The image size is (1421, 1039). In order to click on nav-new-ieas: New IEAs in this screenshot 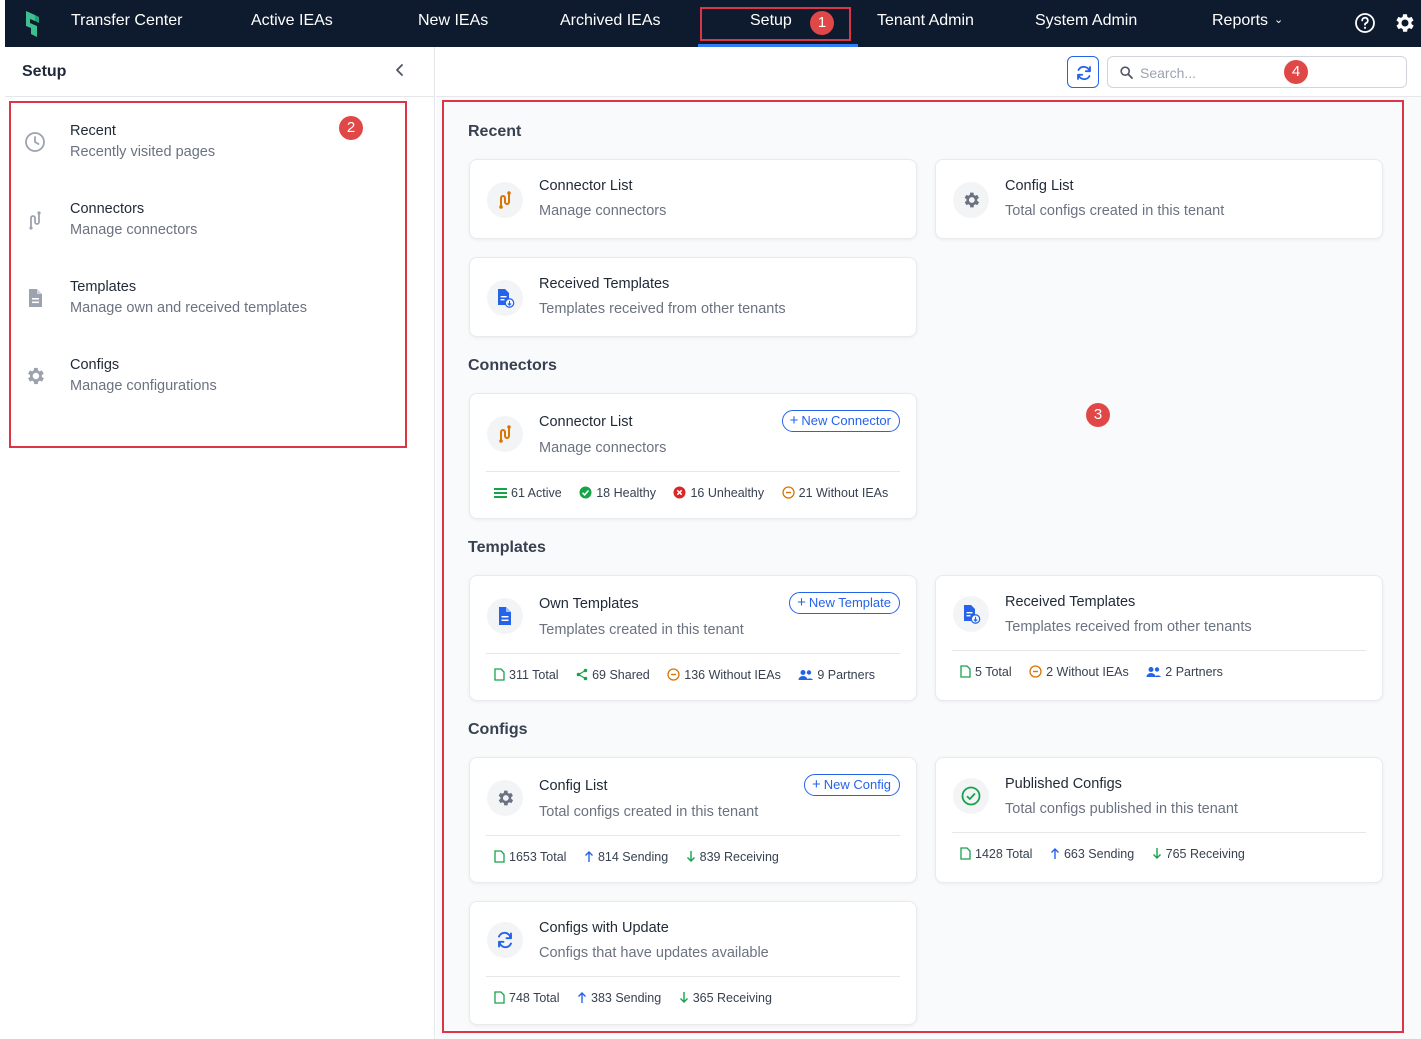, I will do `click(453, 21)`.